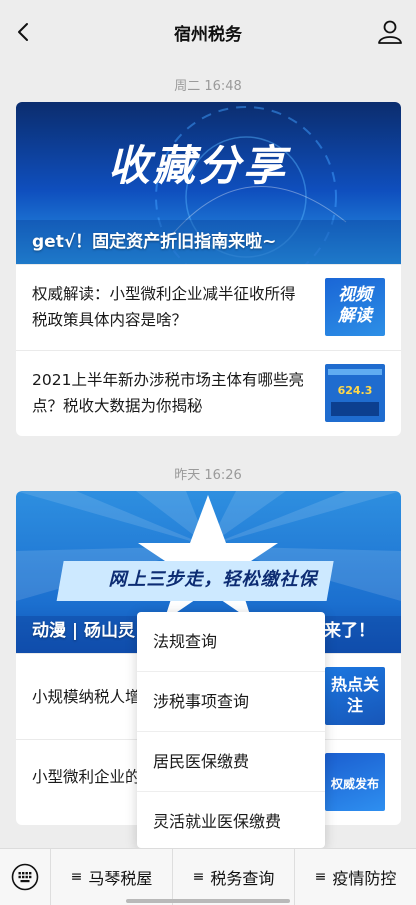 The width and height of the screenshot is (416, 905). Describe the element at coordinates (231, 821) in the screenshot. I see `submenu-item-flexible-insurance: 灵活就业医保缴费` at that location.